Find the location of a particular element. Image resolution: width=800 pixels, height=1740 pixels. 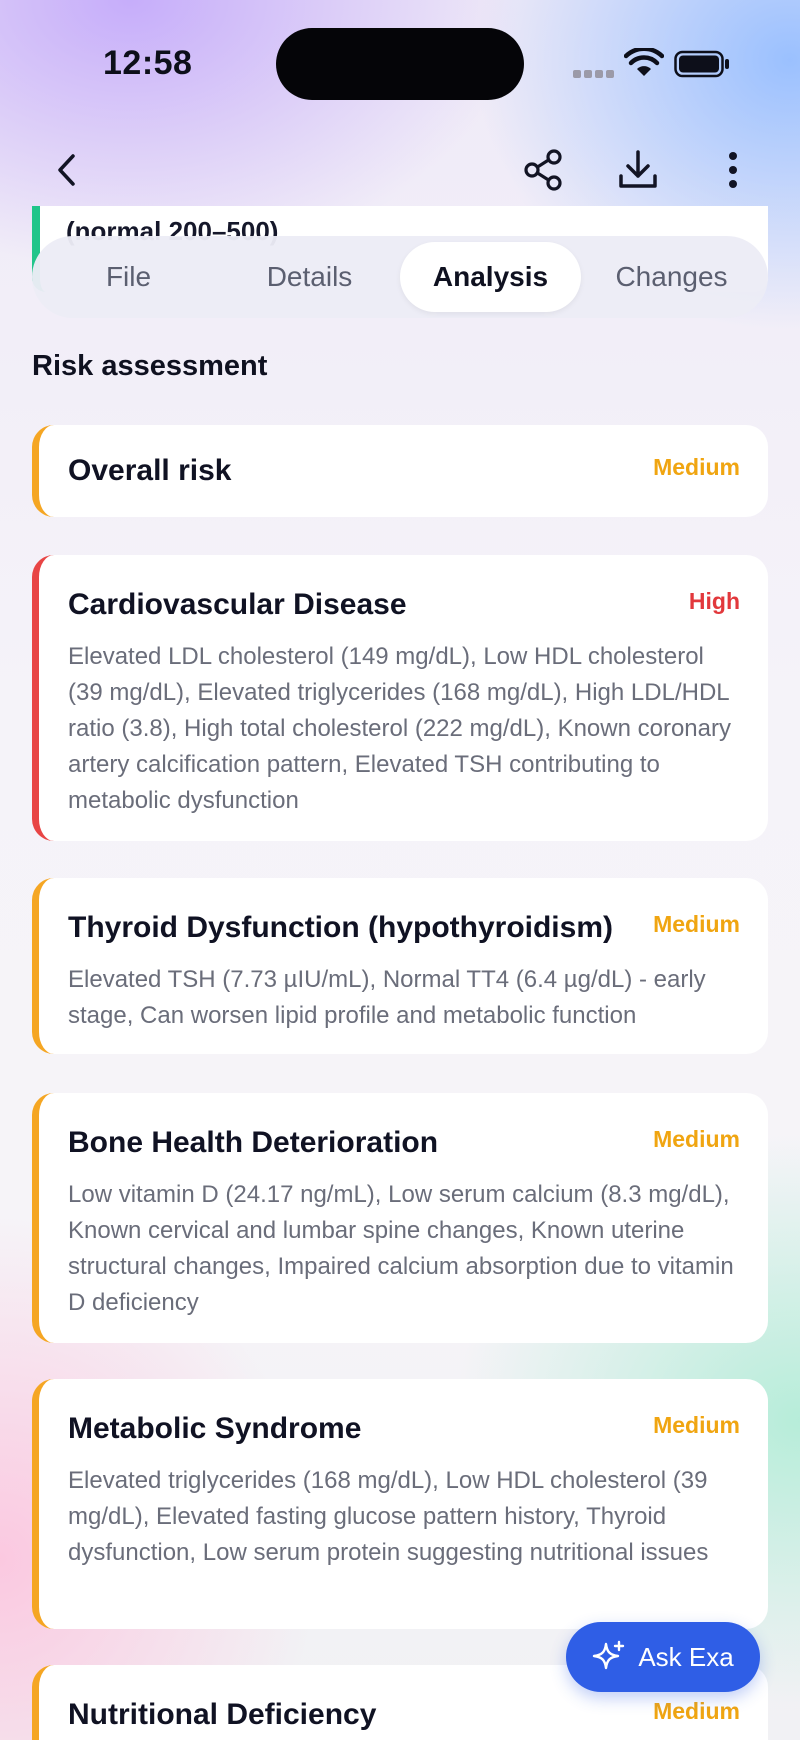

tab-details: Details is located at coordinates (309, 277).